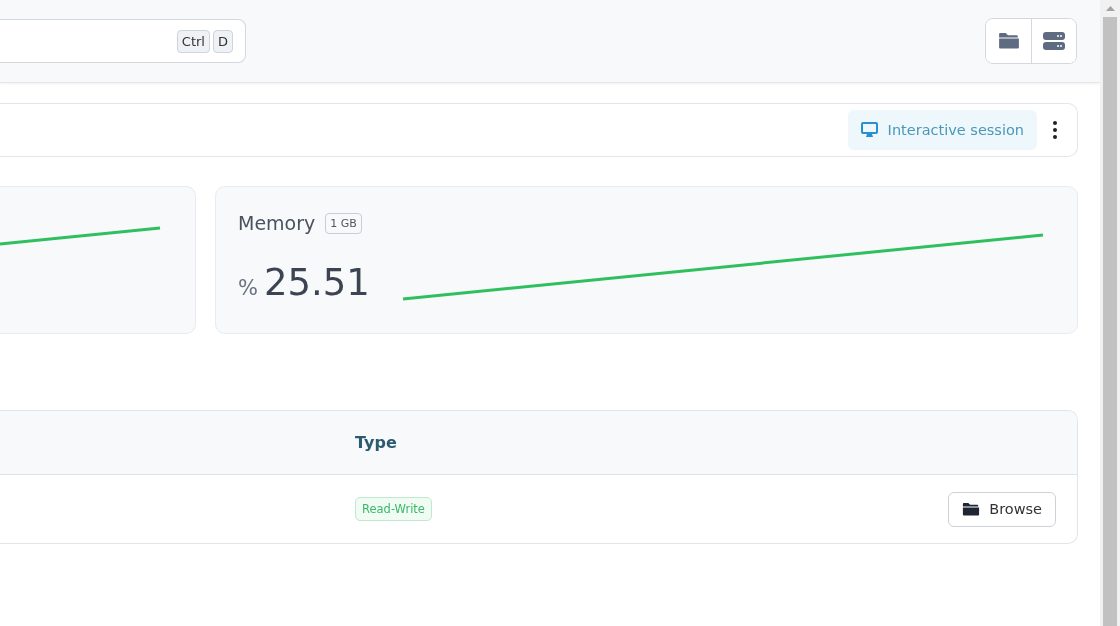  I want to click on scrollbar, so click(1110, 313).